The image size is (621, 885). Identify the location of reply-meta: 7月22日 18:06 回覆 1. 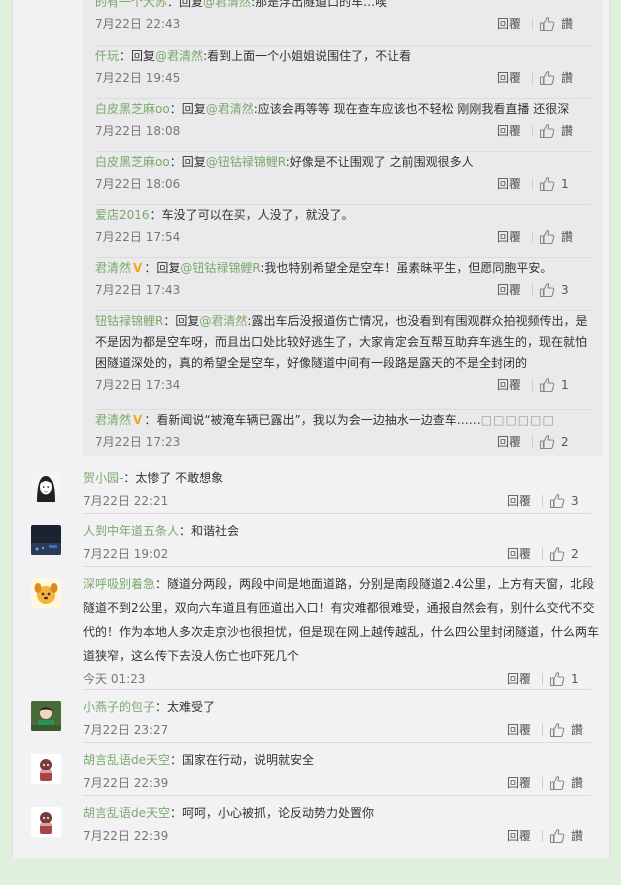
(343, 184).